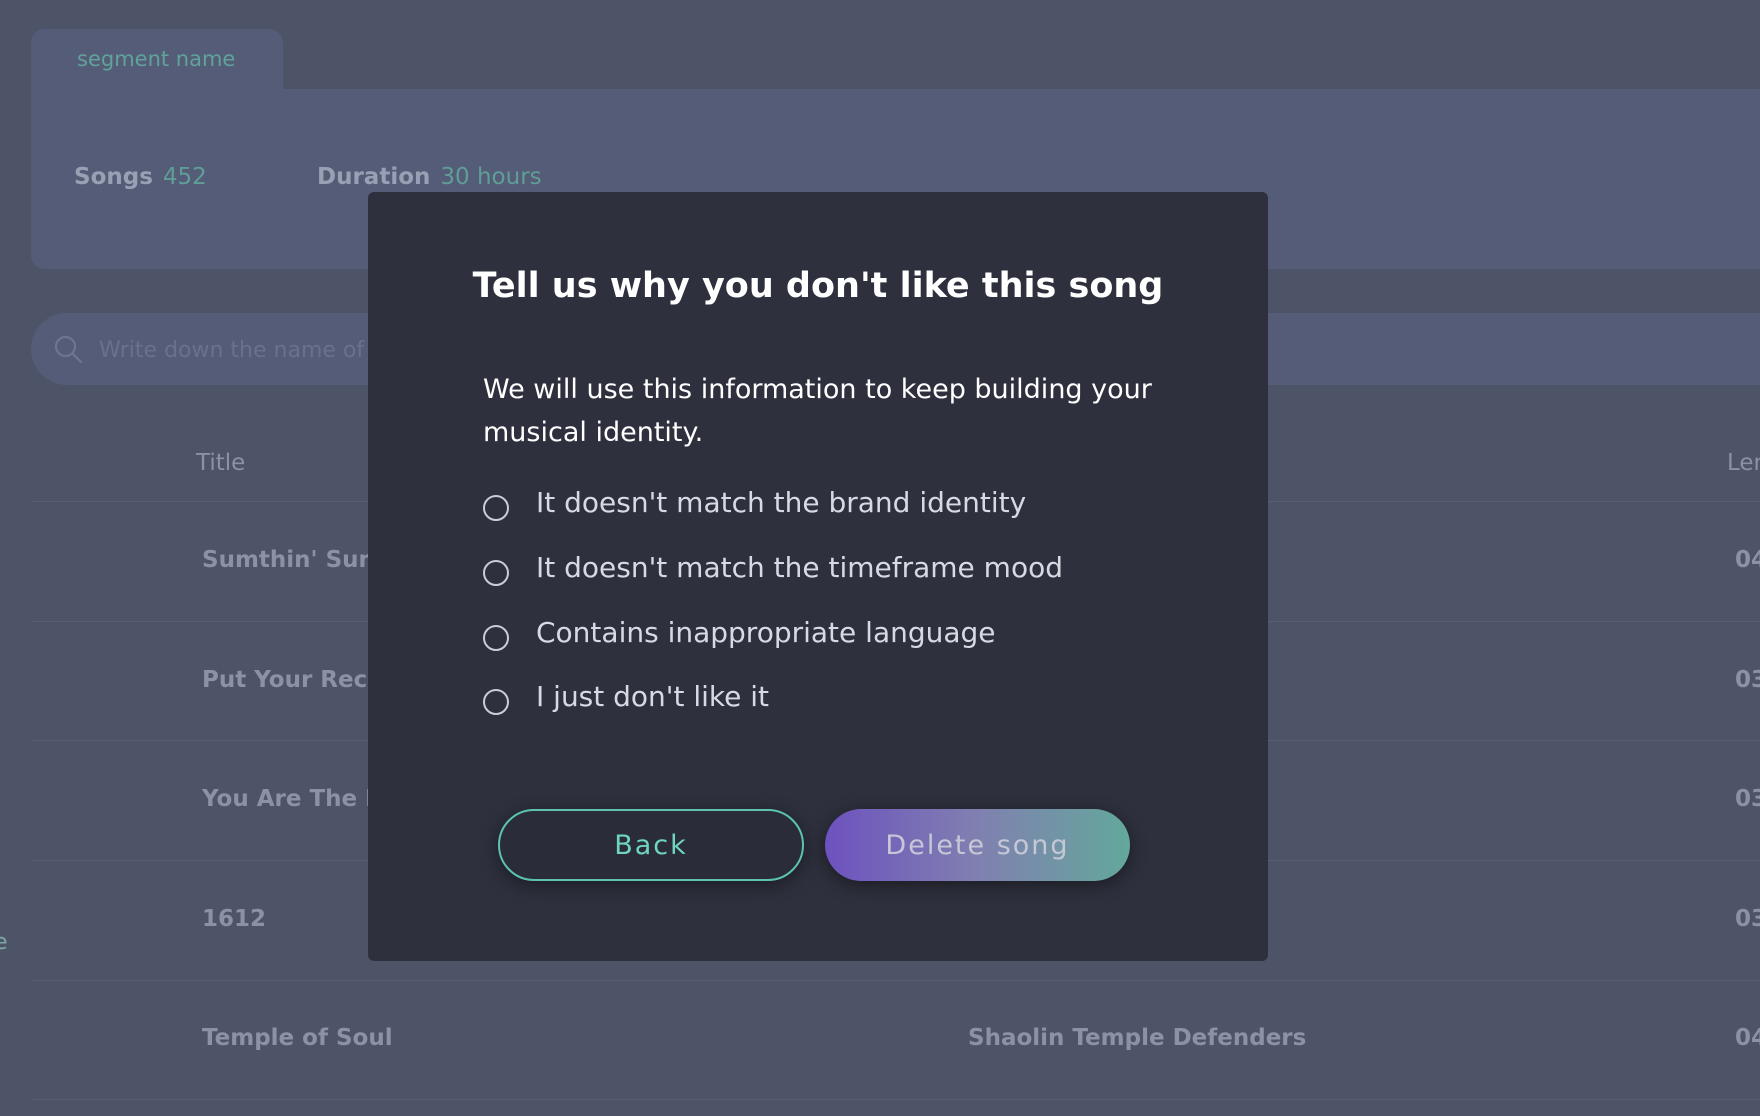  I want to click on table-row-title: Sumthin' Sumt, so click(297, 560).